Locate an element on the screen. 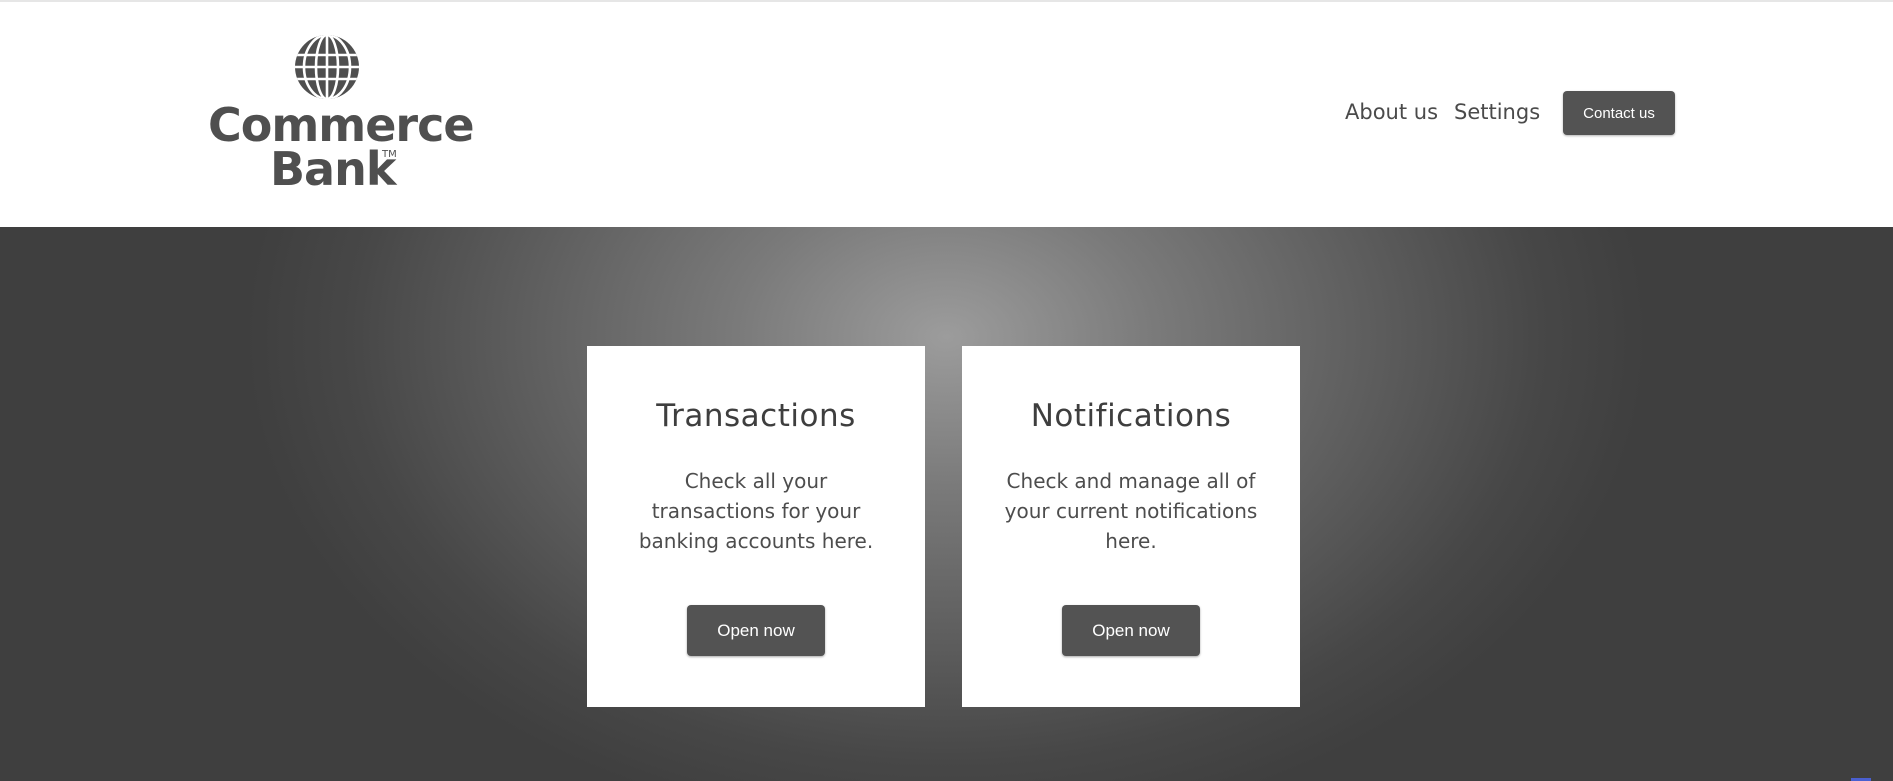 This screenshot has height=781, width=1893. nav-settings-link: Settings is located at coordinates (1497, 112).